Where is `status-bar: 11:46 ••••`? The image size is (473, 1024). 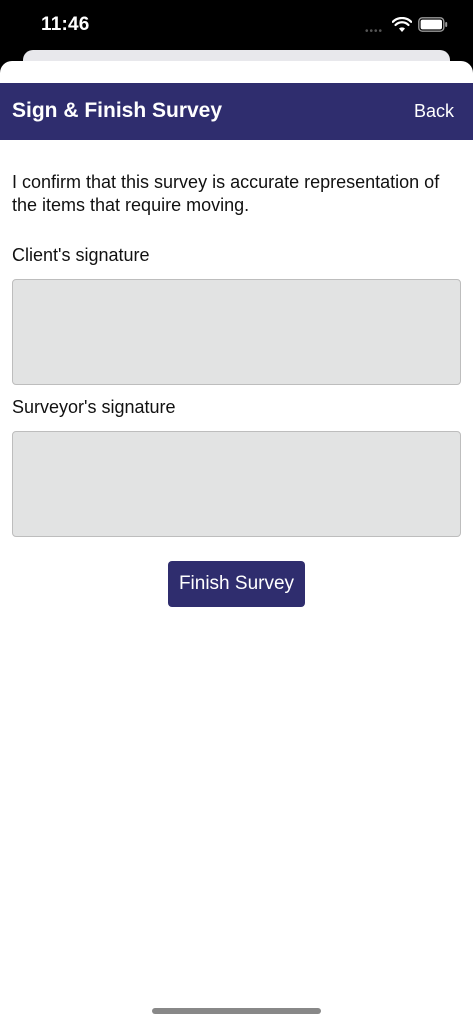
status-bar: 11:46 •••• is located at coordinates (236, 28).